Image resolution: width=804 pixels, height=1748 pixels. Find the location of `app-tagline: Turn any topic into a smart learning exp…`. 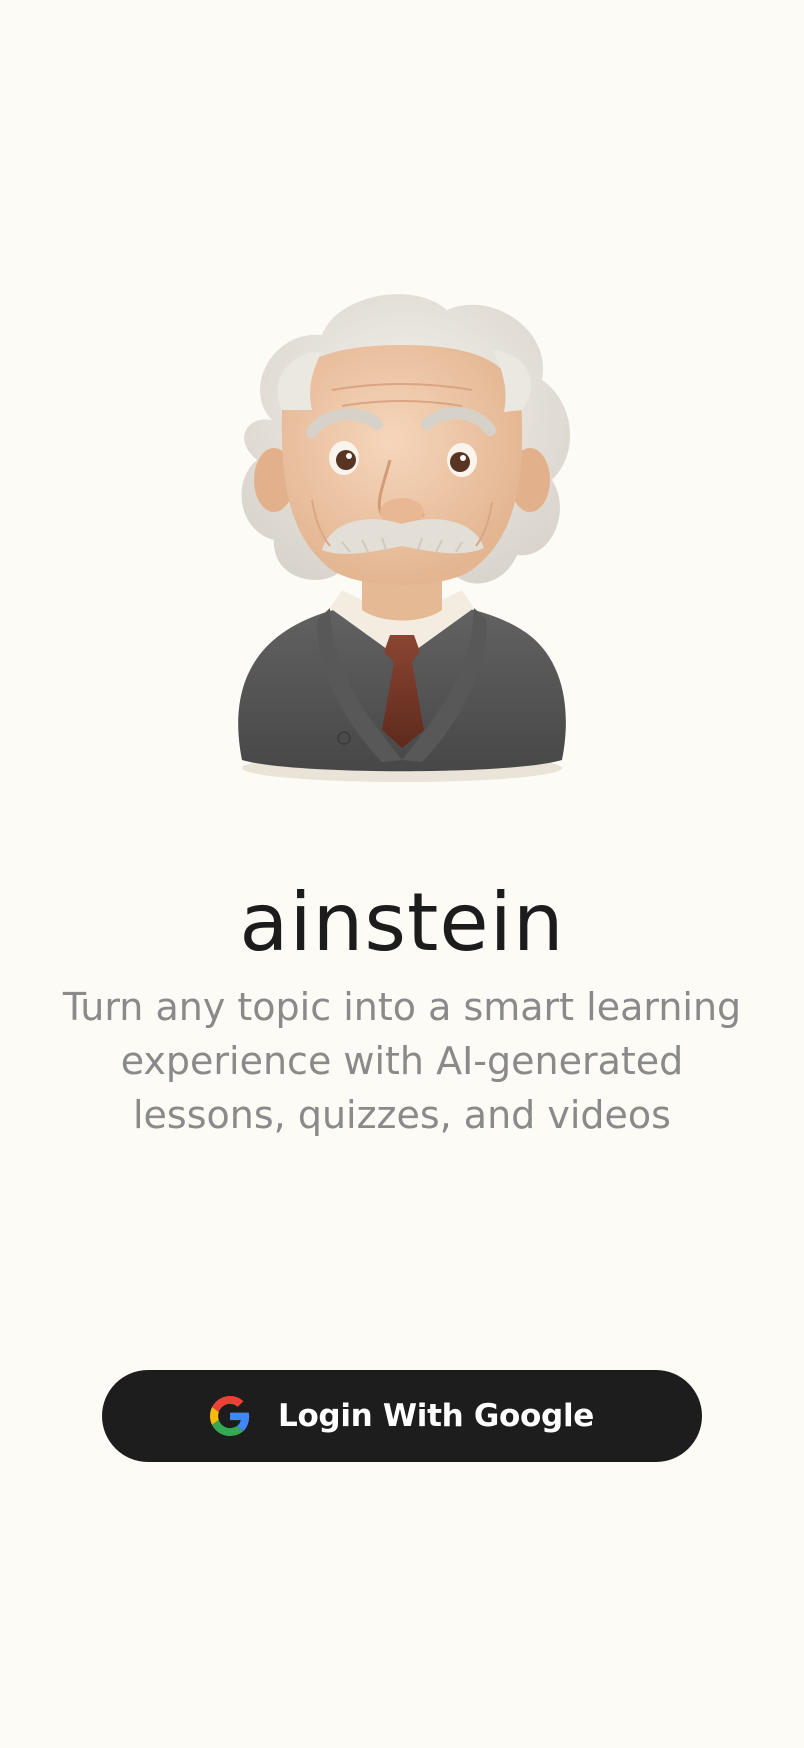

app-tagline: Turn any topic into a smart learning exp… is located at coordinates (402, 1061).